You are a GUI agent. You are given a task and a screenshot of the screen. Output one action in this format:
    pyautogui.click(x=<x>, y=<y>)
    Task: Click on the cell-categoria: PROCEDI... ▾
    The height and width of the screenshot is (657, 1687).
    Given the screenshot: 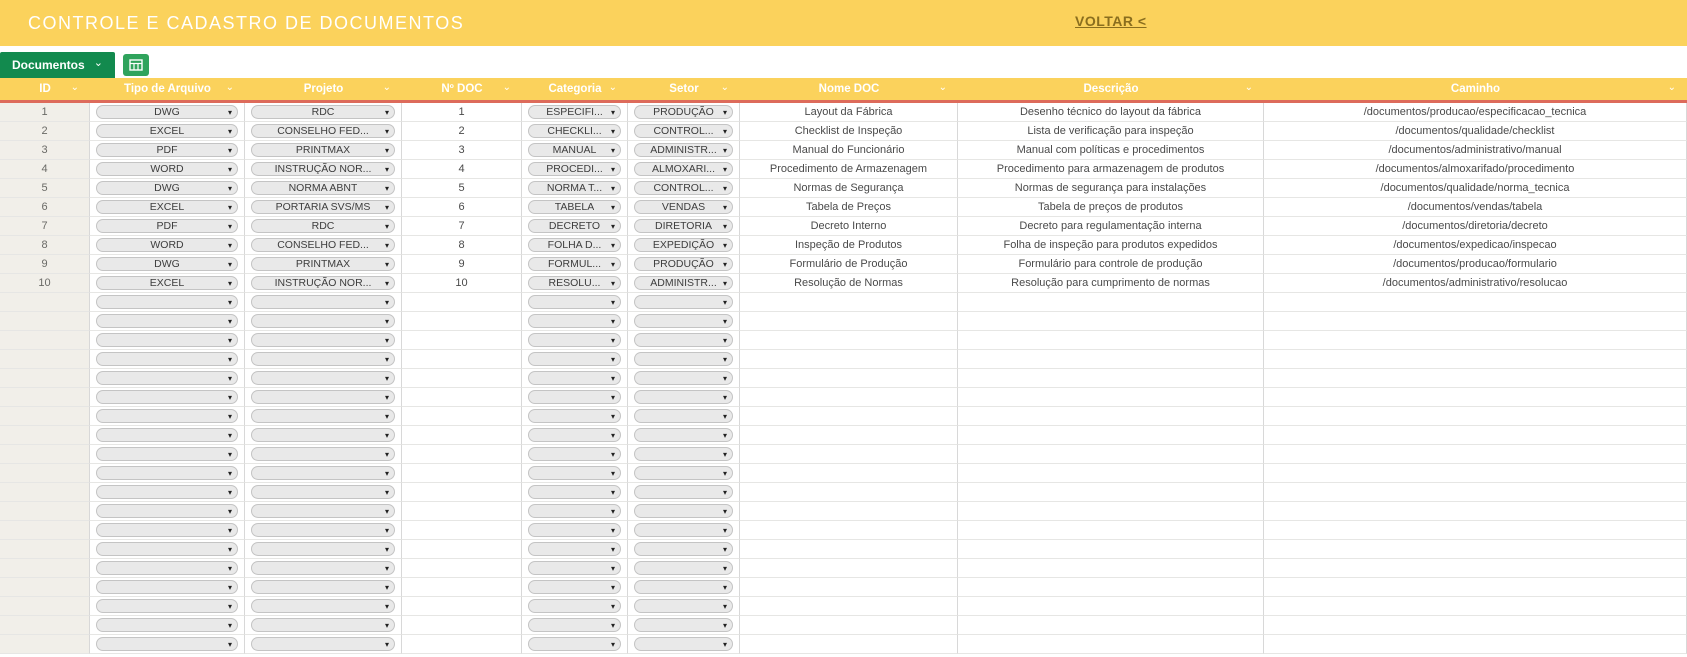 What is the action you would take?
    pyautogui.click(x=575, y=169)
    